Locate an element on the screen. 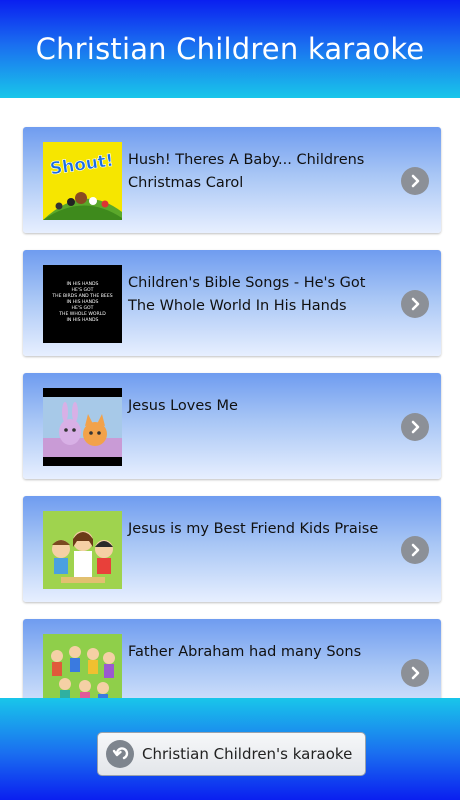 Image resolution: width=460 pixels, height=800 pixels. item-title: Jesus is my Best Friend Kids Praise is located at coordinates (253, 529).